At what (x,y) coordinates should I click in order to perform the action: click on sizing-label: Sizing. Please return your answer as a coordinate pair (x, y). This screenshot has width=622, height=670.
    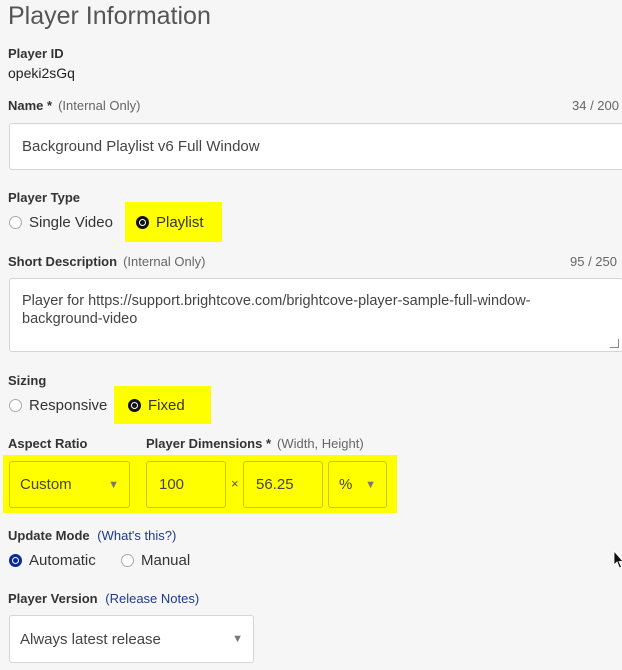
    Looking at the image, I should click on (27, 380).